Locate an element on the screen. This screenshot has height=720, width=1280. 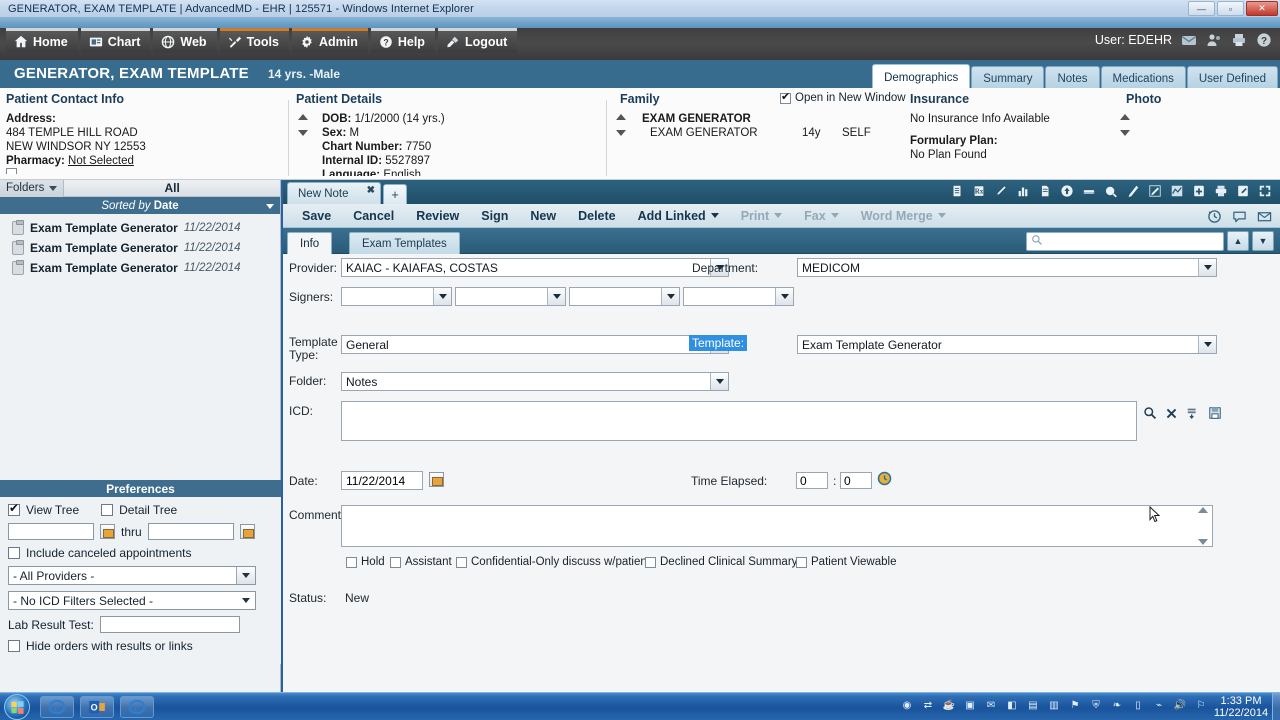
mail-icon: ✉ is located at coordinates (991, 705).